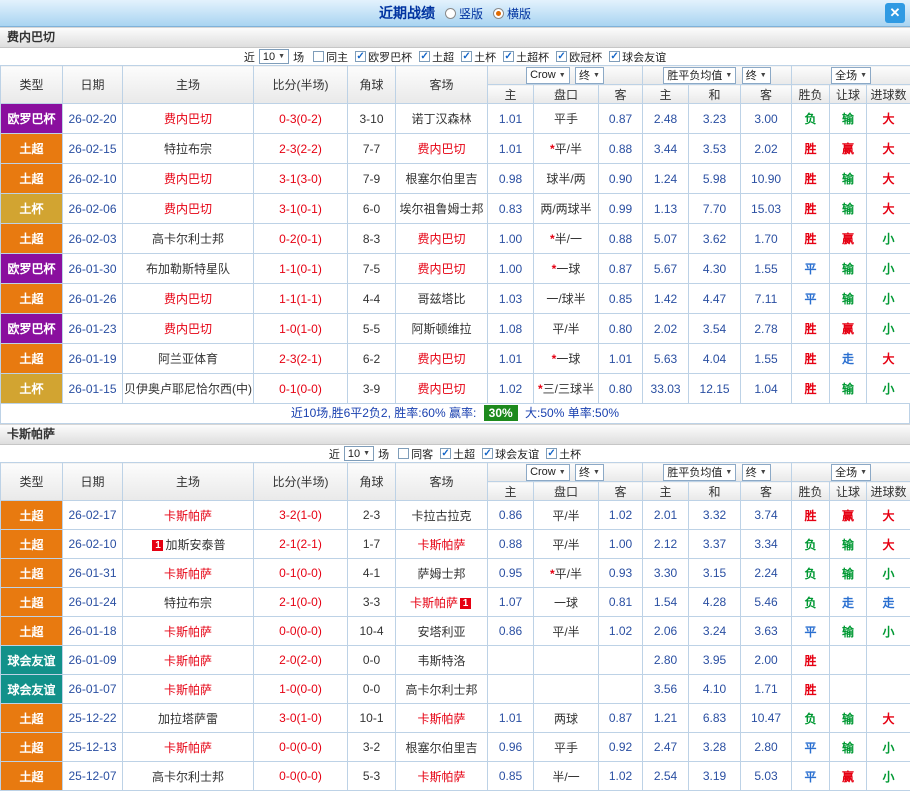 This screenshot has width=910, height=791. What do you see at coordinates (666, 329) in the screenshot?
I see `avg-home: 2.02` at bounding box center [666, 329].